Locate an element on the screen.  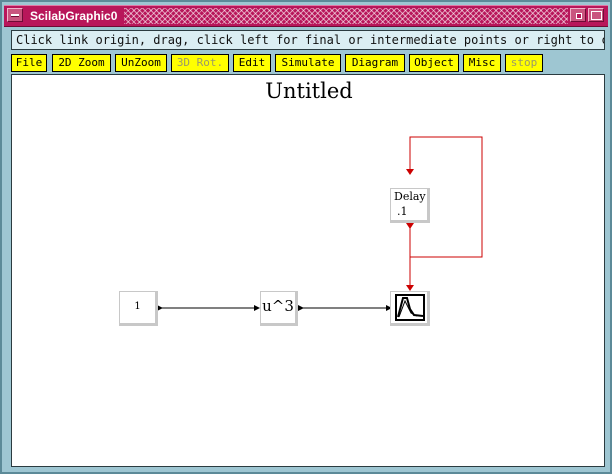
window-menu-icon is located at coordinates (15, 15).